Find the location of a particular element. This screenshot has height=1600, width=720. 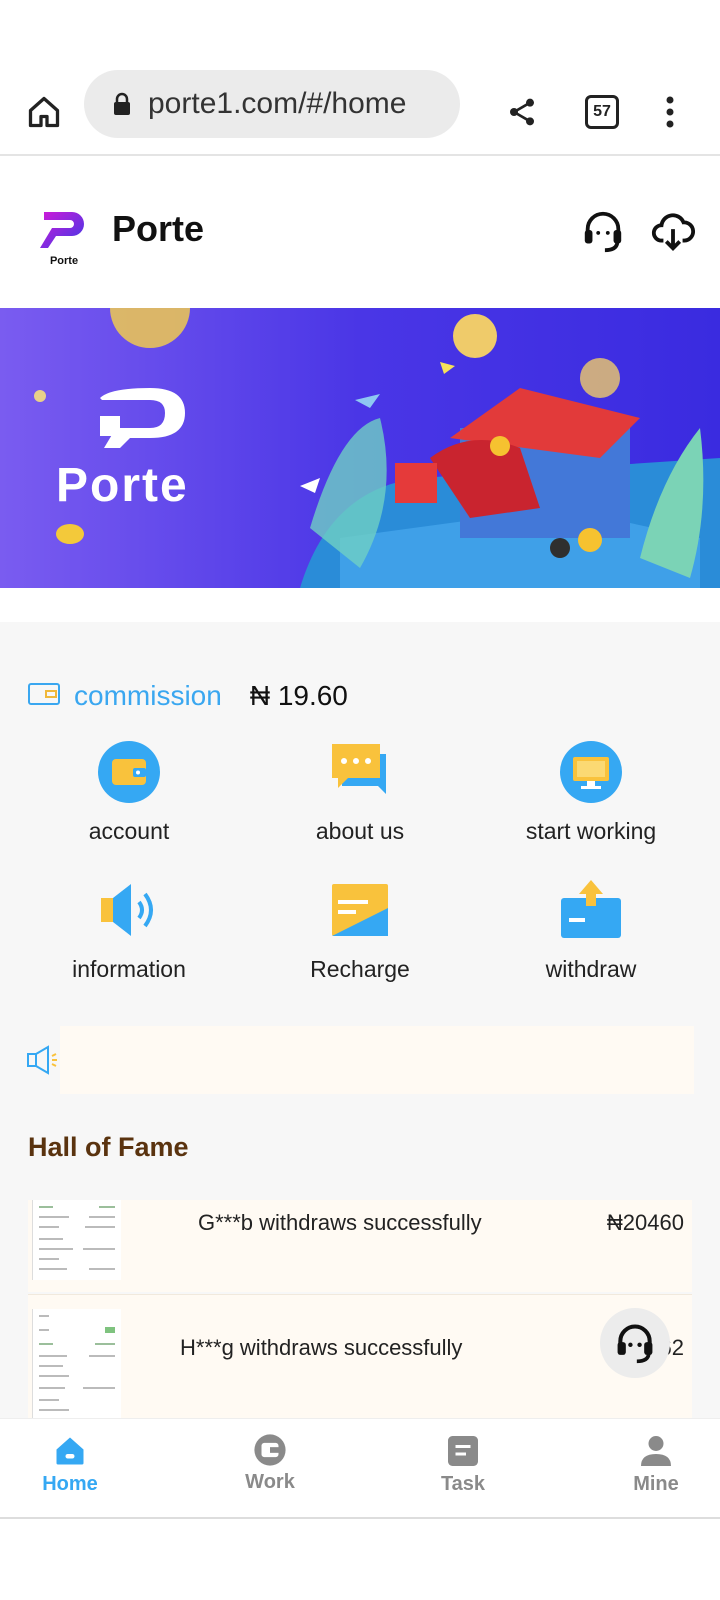

withdraw-icon is located at coordinates (591, 910).